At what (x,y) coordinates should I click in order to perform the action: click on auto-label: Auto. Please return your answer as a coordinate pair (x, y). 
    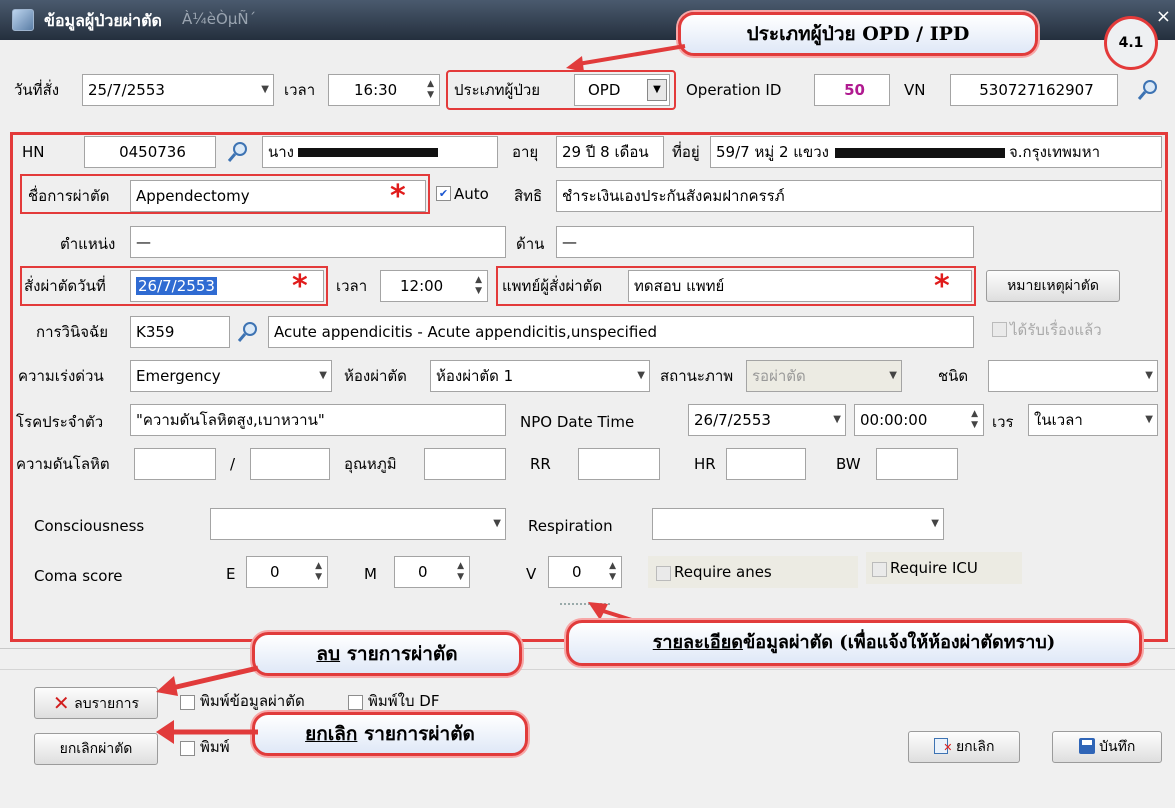
    Looking at the image, I should click on (471, 194).